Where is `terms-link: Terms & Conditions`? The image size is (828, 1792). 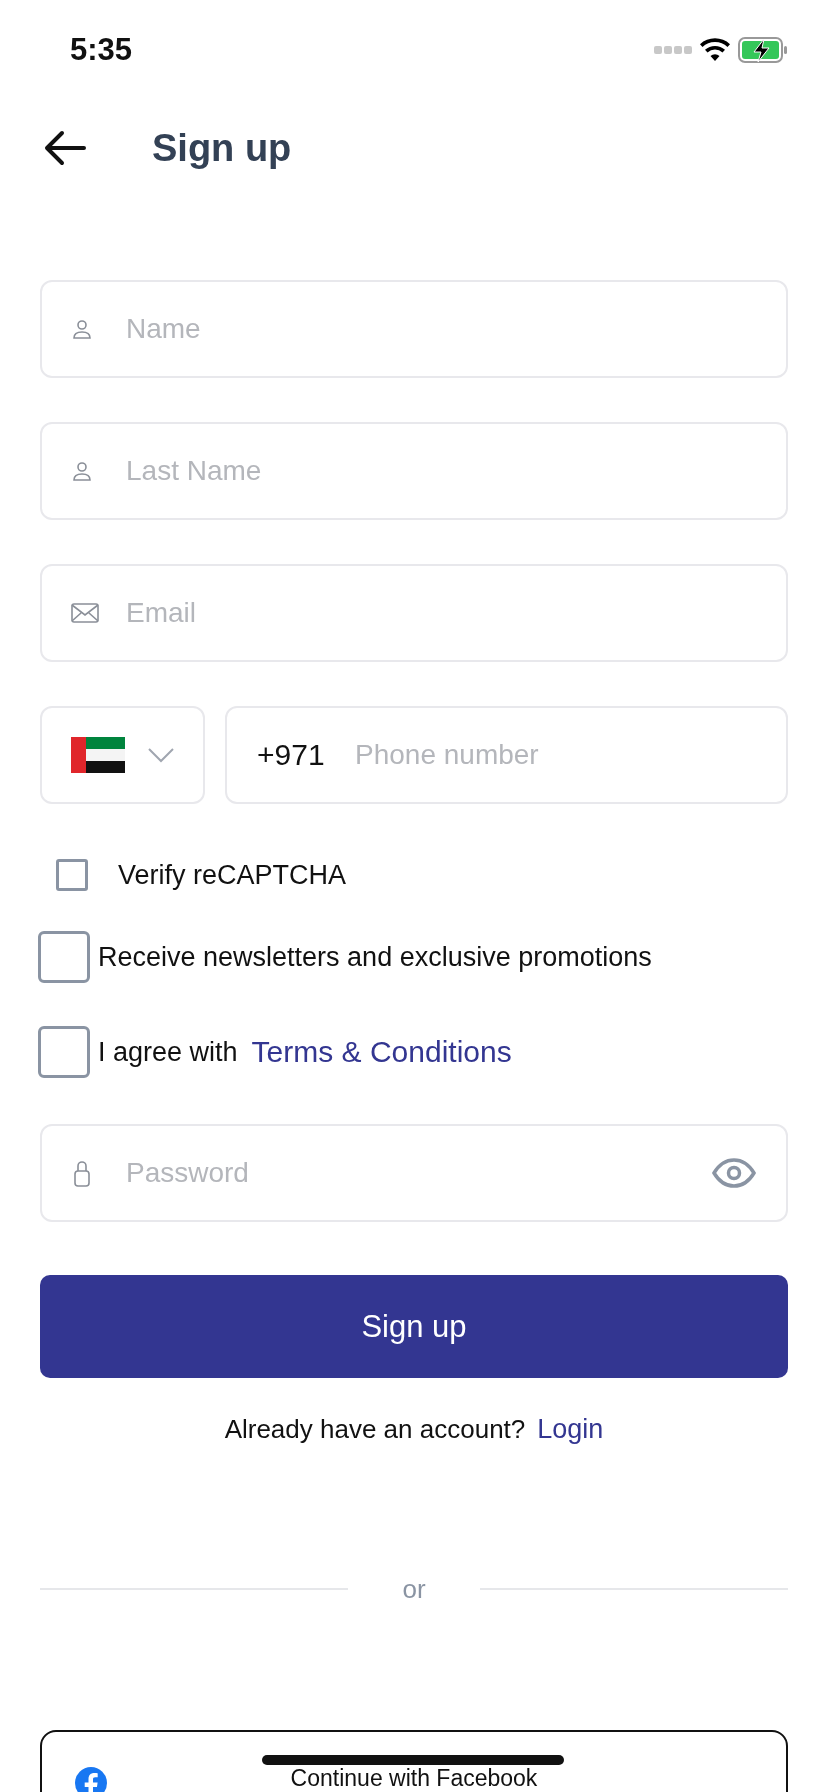 terms-link: Terms & Conditions is located at coordinates (381, 1052).